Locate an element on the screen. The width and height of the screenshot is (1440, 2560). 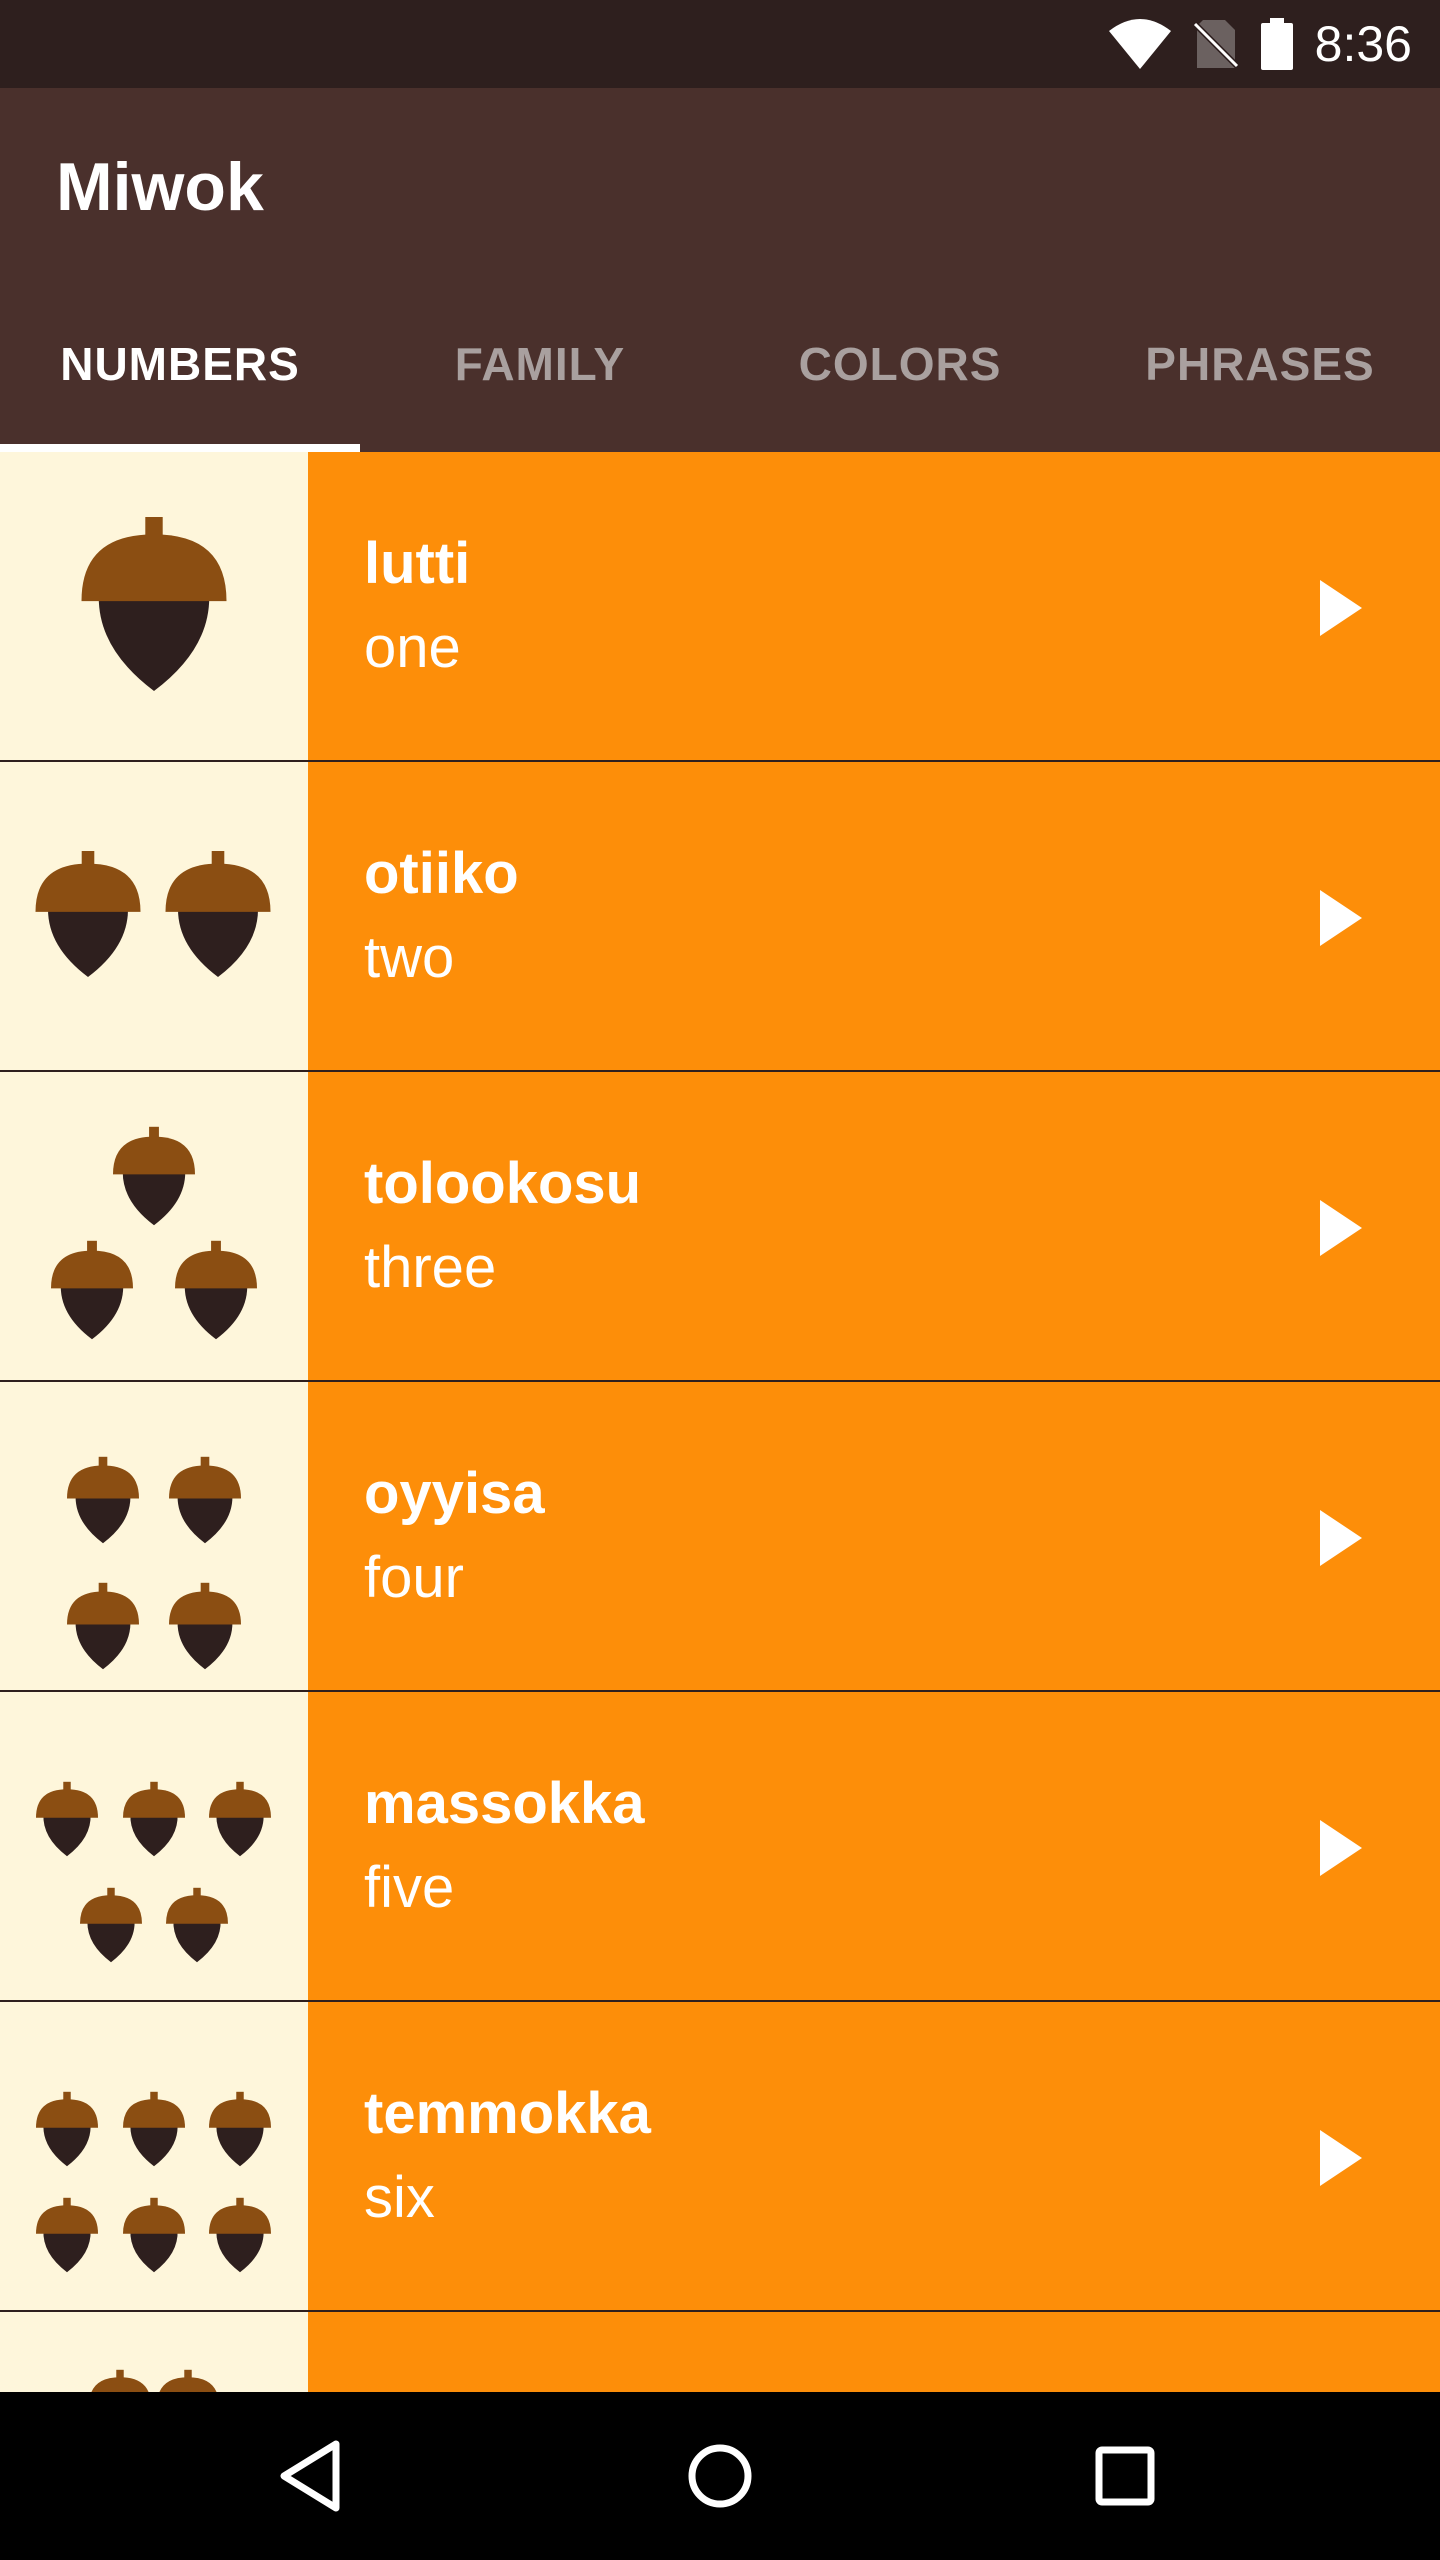
navigation-bar is located at coordinates (720, 2476).